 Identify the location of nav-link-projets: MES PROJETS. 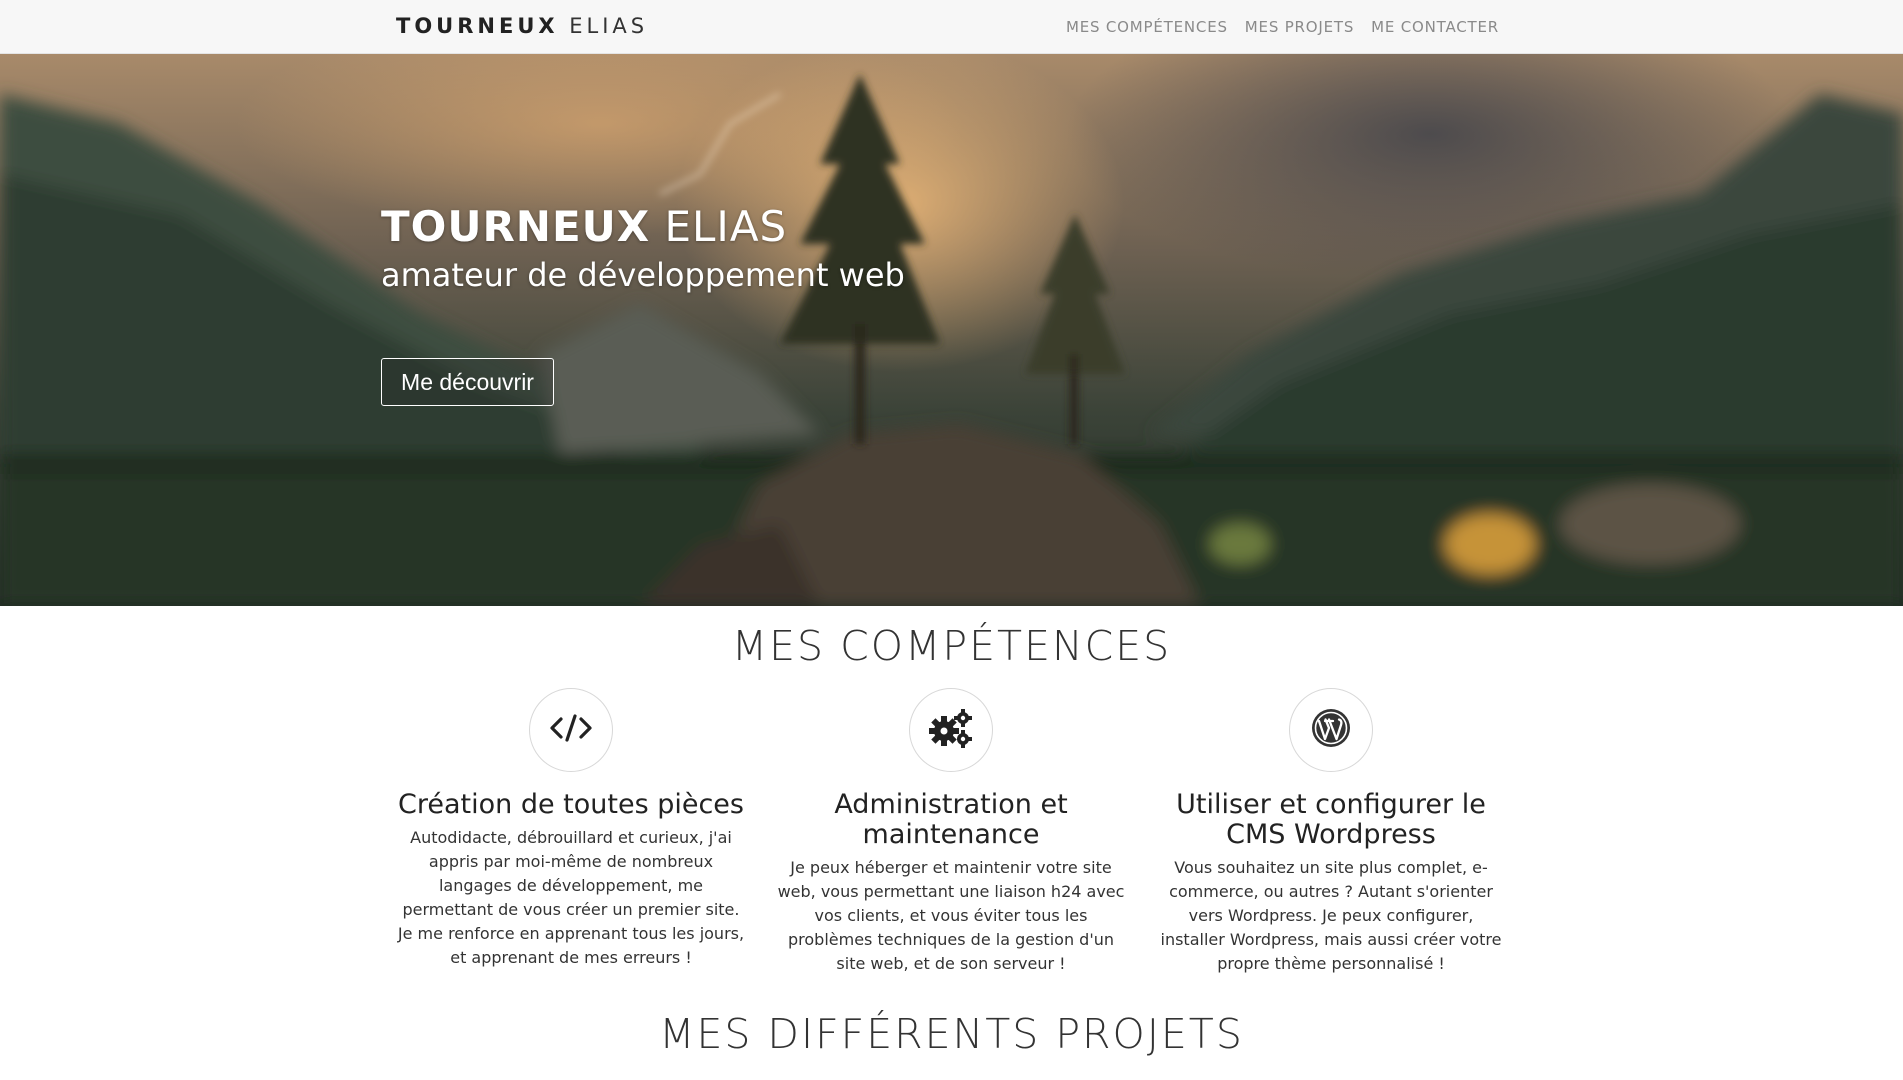
(1299, 27).